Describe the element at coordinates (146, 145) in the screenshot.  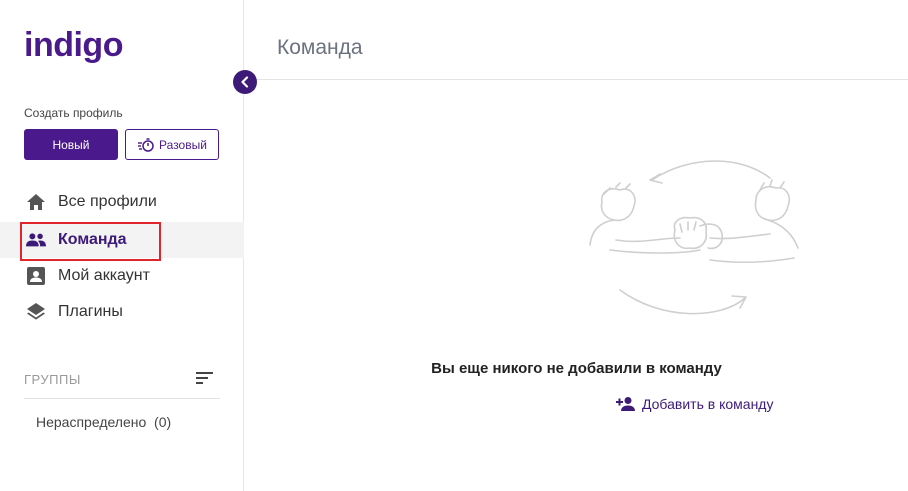
I see `timer-icon` at that location.